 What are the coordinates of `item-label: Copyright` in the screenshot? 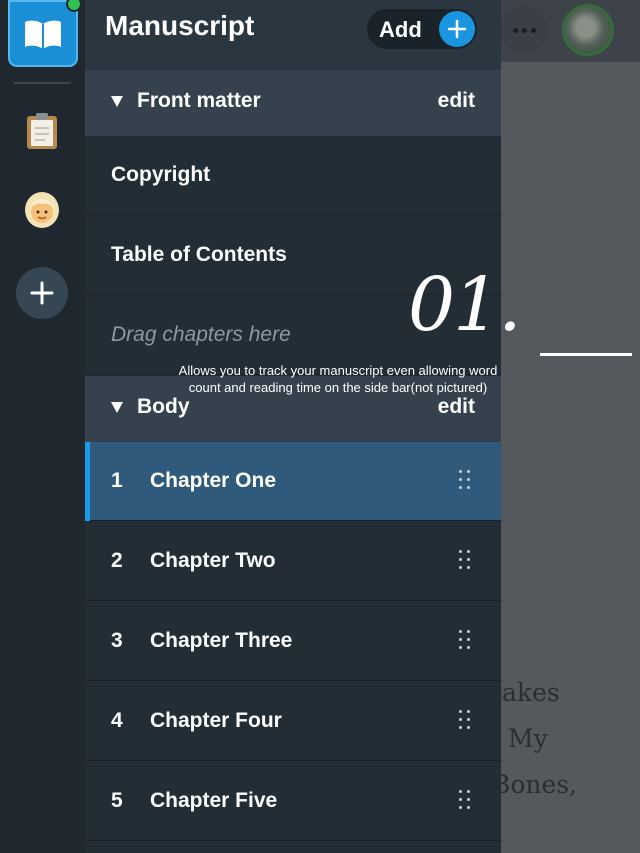 It's located at (161, 174).